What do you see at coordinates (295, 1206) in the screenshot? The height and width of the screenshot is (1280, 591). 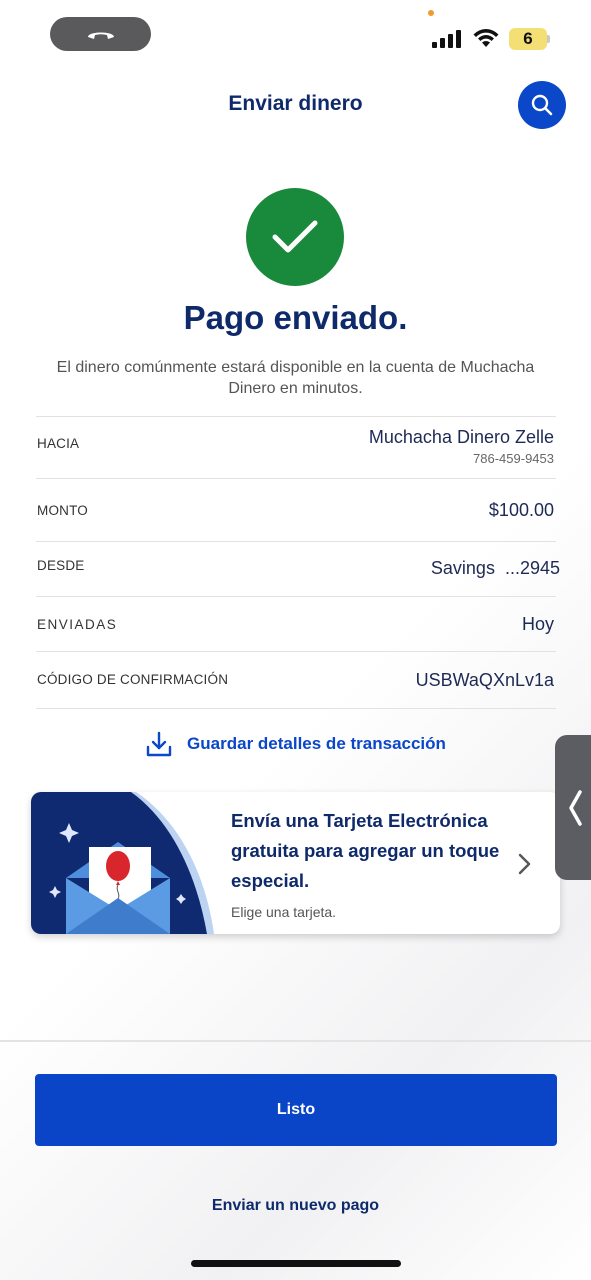 I see `new-payment-link: Enviar un nuevo pago` at bounding box center [295, 1206].